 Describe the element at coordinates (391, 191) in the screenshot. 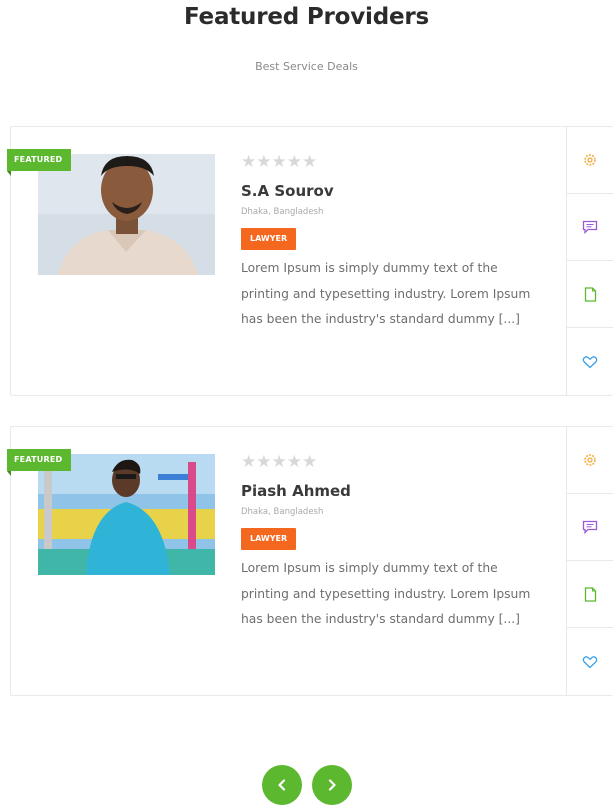

I see `provider-name: S.A Sourov` at that location.